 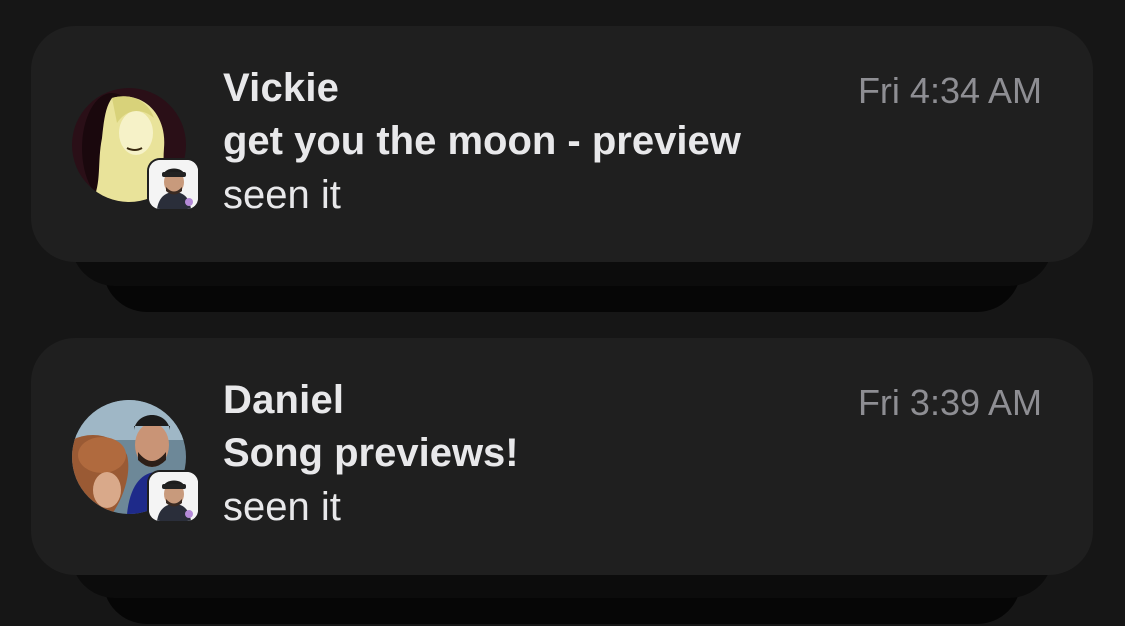 I want to click on timestamp: Fri 4:34 AM, so click(x=949, y=90).